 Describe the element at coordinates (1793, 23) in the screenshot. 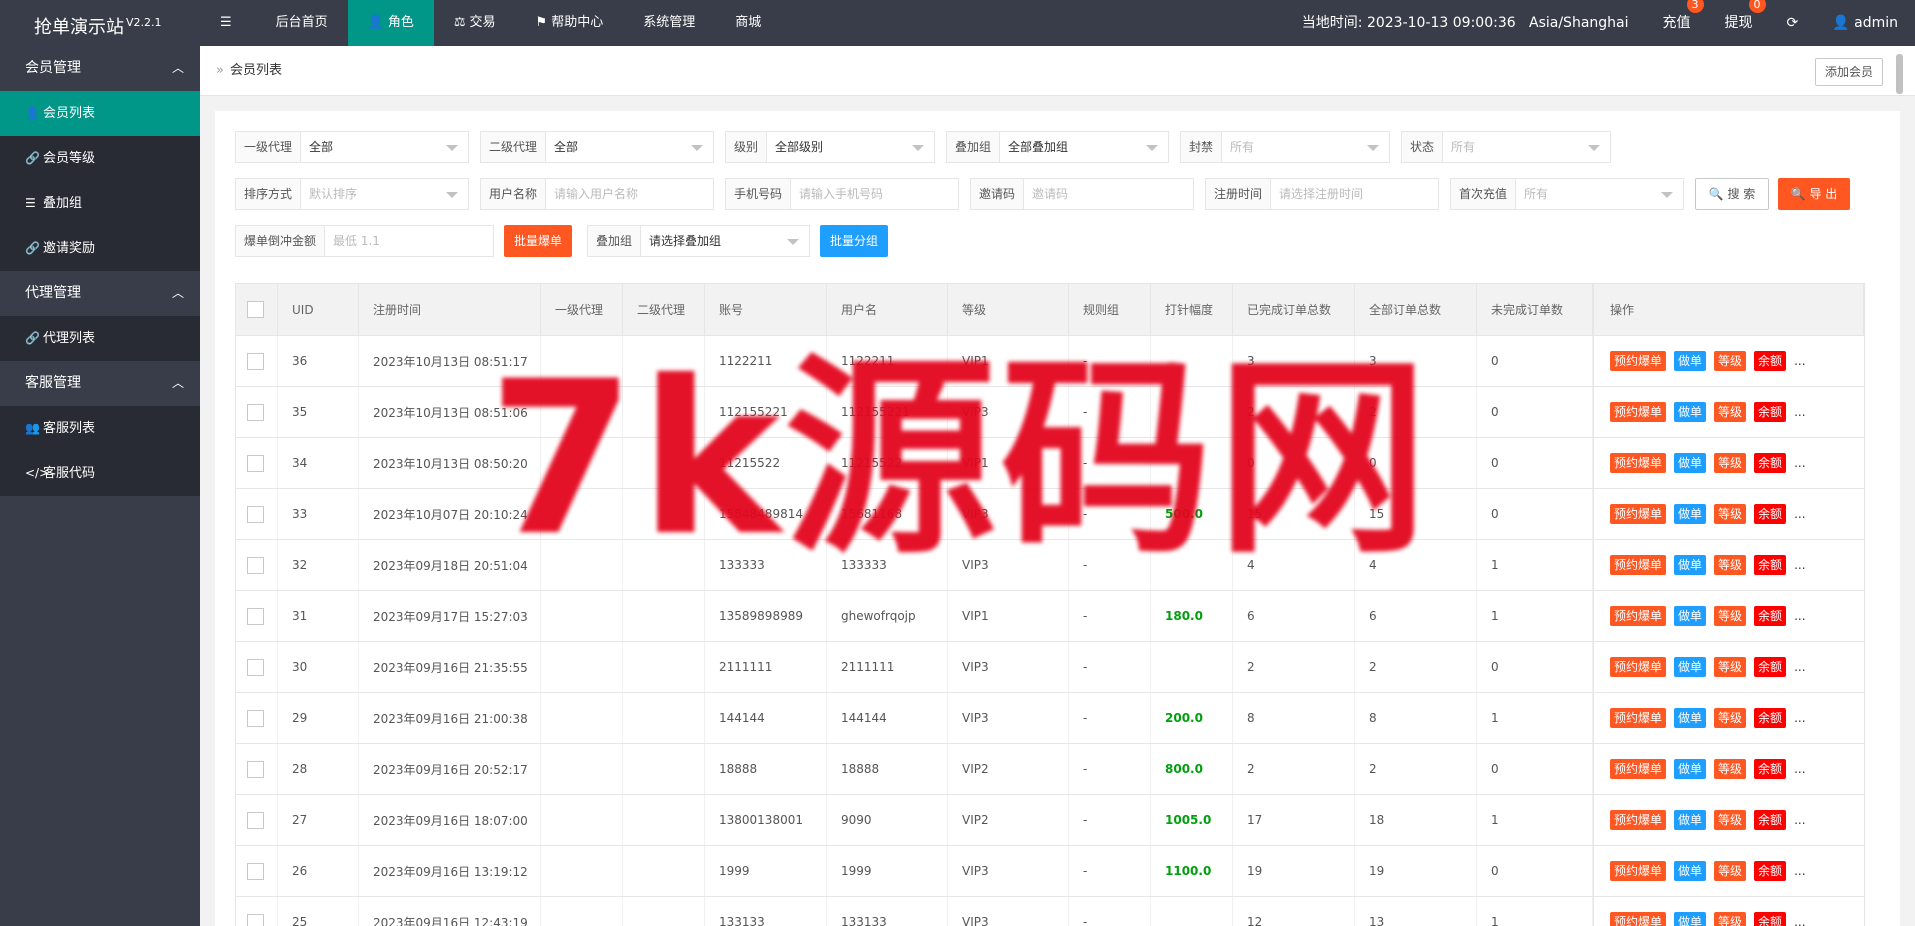

I see `refresh-button: ⟳` at that location.